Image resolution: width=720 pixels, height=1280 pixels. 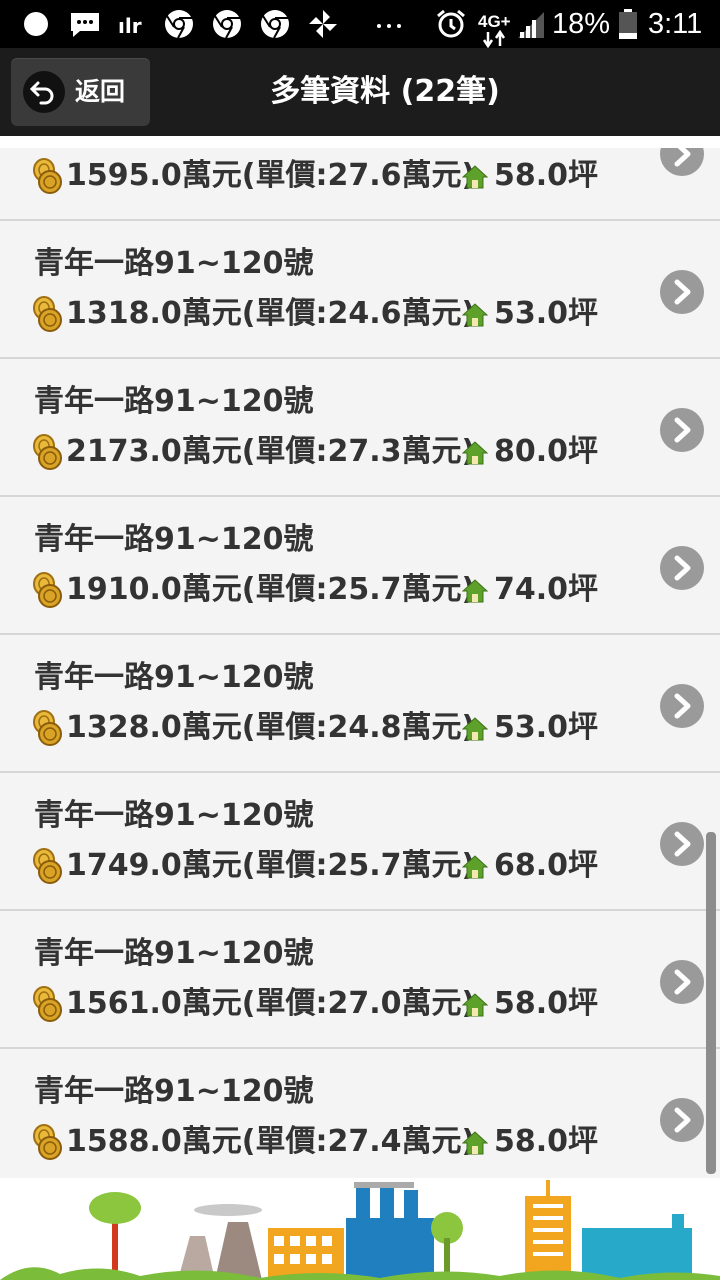 I want to click on back-button-label: 返回, so click(x=100, y=91).